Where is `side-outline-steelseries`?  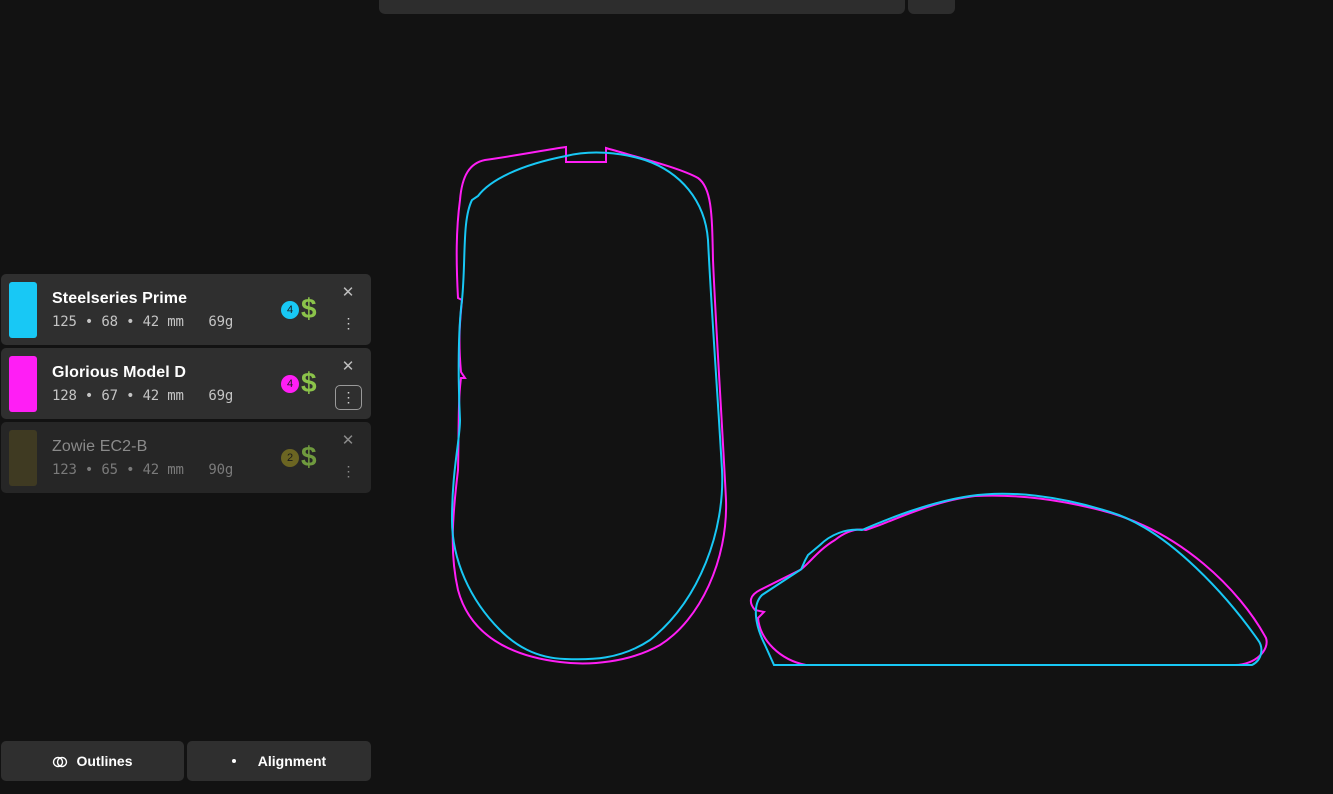
side-outline-steelseries is located at coordinates (1008, 579).